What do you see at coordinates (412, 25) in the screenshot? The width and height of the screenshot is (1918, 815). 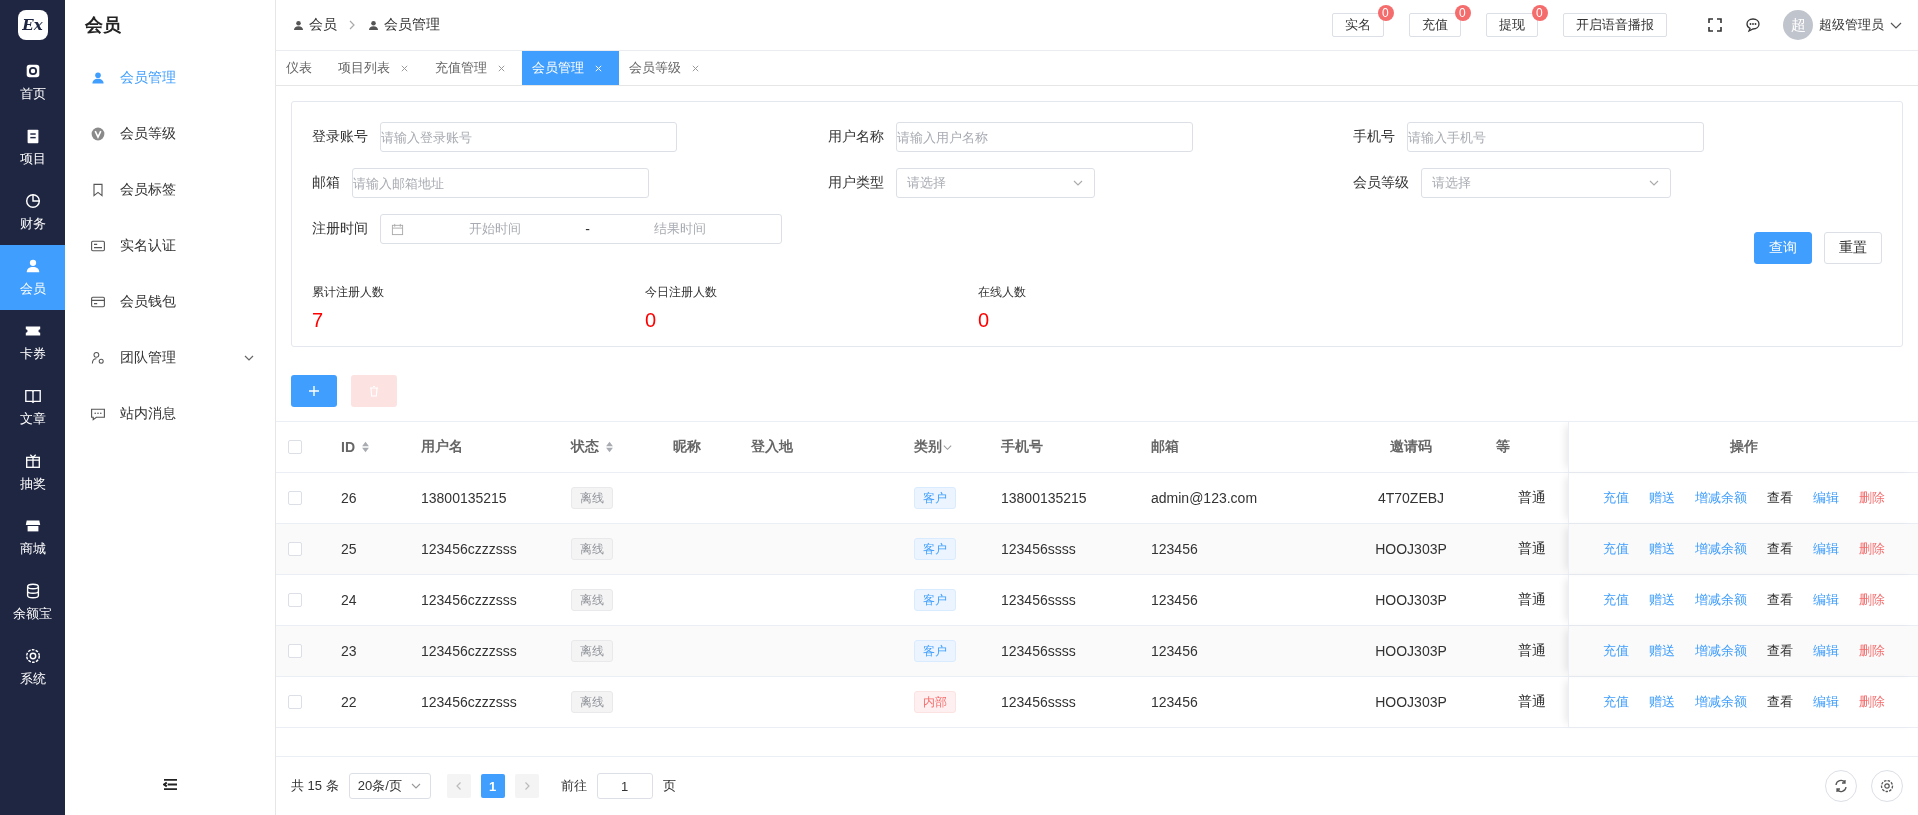 I see `breadcrumb-item: 会员管理` at bounding box center [412, 25].